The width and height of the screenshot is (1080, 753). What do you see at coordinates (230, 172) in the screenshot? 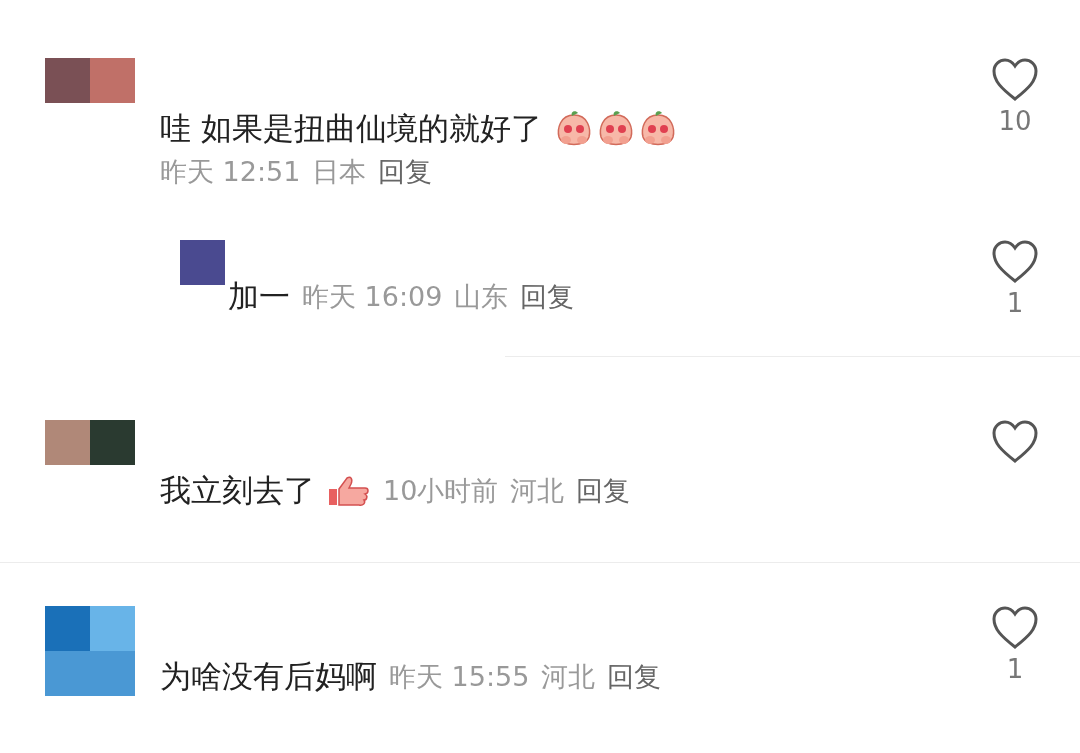
I see `comment-time: 昨天 12:51` at bounding box center [230, 172].